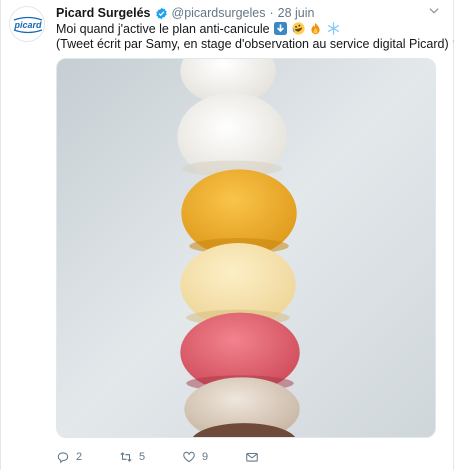 Image resolution: width=454 pixels, height=470 pixels. Describe the element at coordinates (142, 457) in the screenshot. I see `retweet-count: 5` at that location.